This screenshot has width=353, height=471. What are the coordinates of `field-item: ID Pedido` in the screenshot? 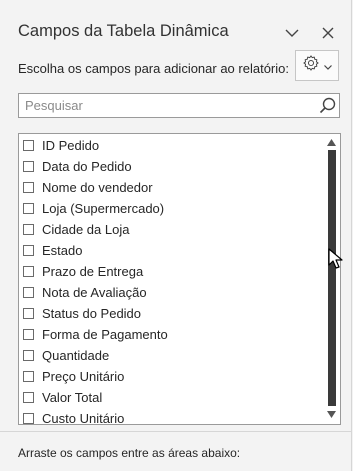 It's located at (61, 145).